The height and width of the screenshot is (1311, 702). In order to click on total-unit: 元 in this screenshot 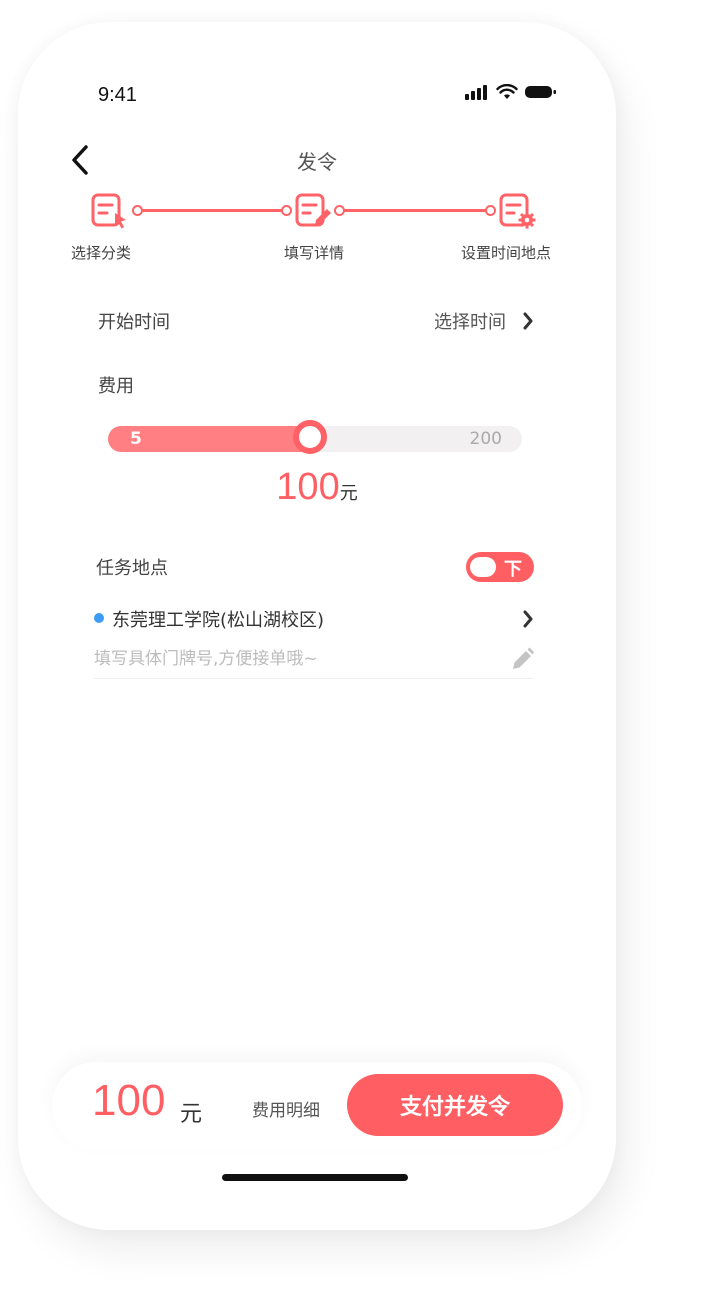, I will do `click(191, 1114)`.